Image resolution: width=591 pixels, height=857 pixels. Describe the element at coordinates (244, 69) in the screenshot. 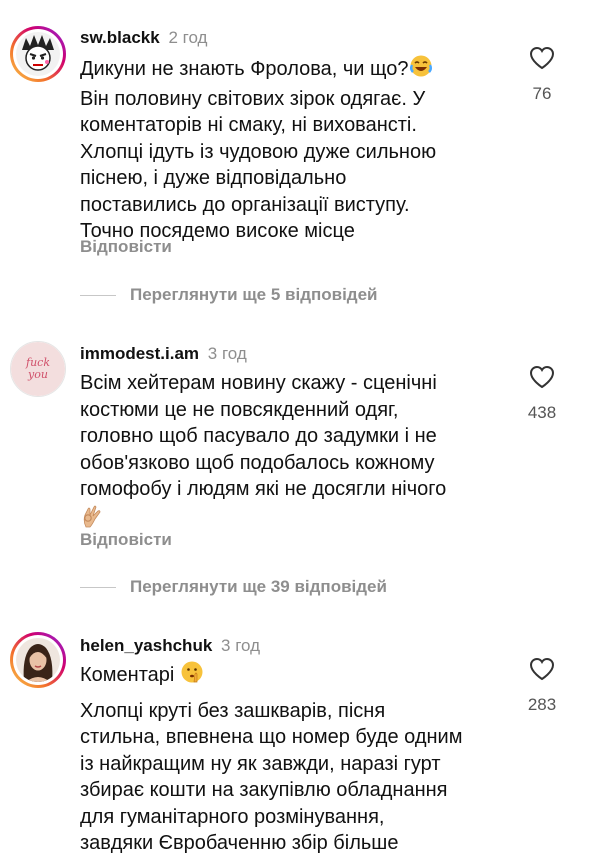

I see `comment-line: Дикуни не знають Фролова, чи що?` at that location.